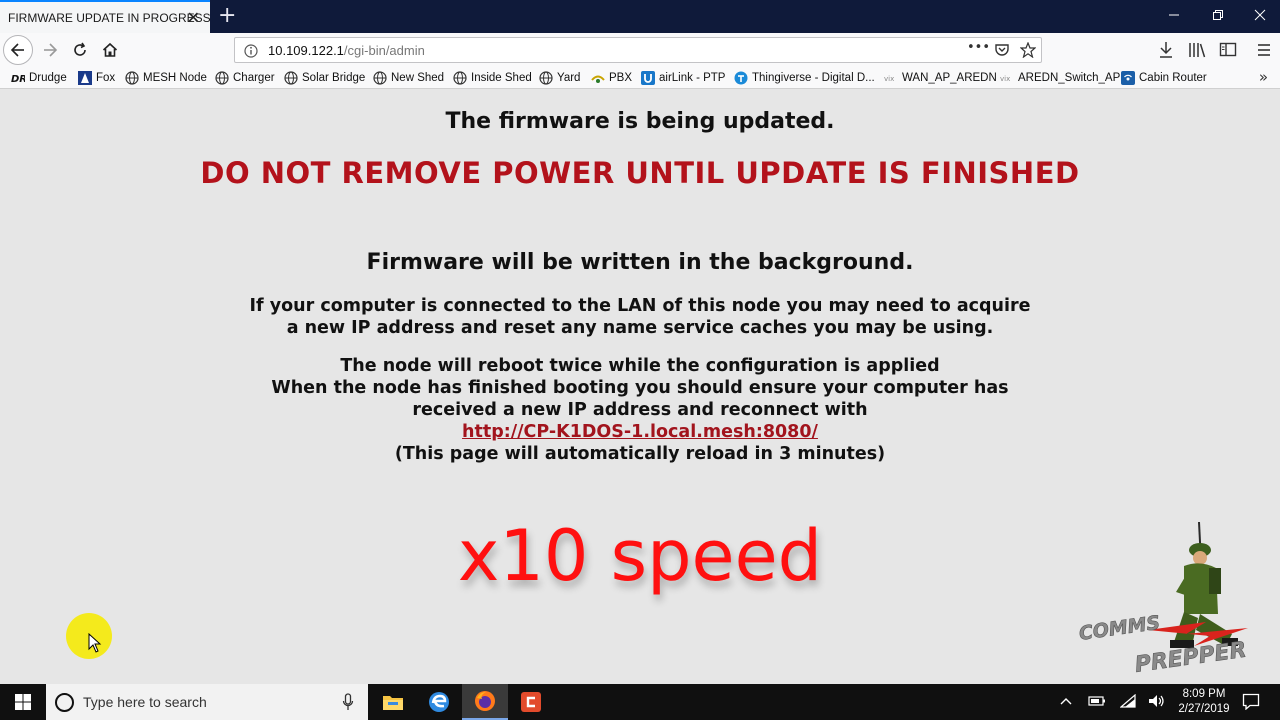 This screenshot has width=1280, height=720. Describe the element at coordinates (1263, 77) in the screenshot. I see `bookmarks-overflow-icon: »` at that location.